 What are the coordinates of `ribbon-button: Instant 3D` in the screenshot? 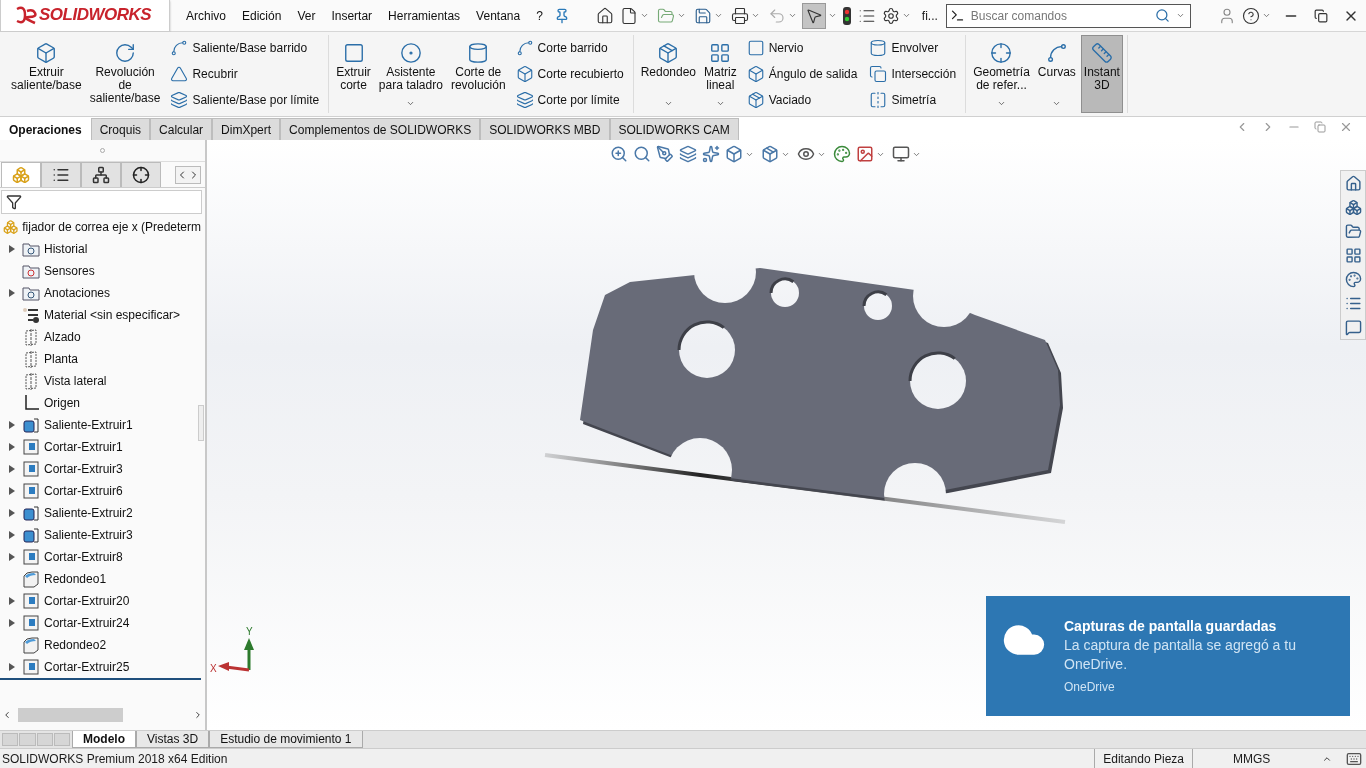 It's located at (1101, 74).